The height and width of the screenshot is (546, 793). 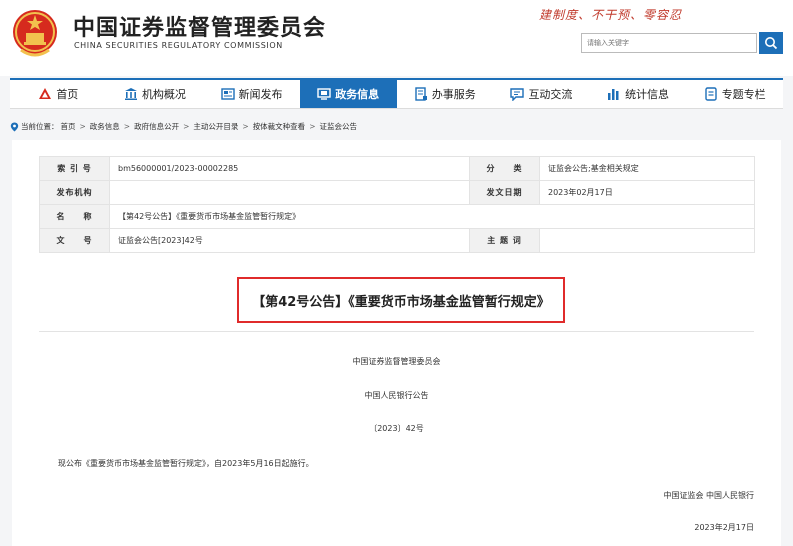 What do you see at coordinates (453, 94) in the screenshot?
I see `nav-label: 办事服务` at bounding box center [453, 94].